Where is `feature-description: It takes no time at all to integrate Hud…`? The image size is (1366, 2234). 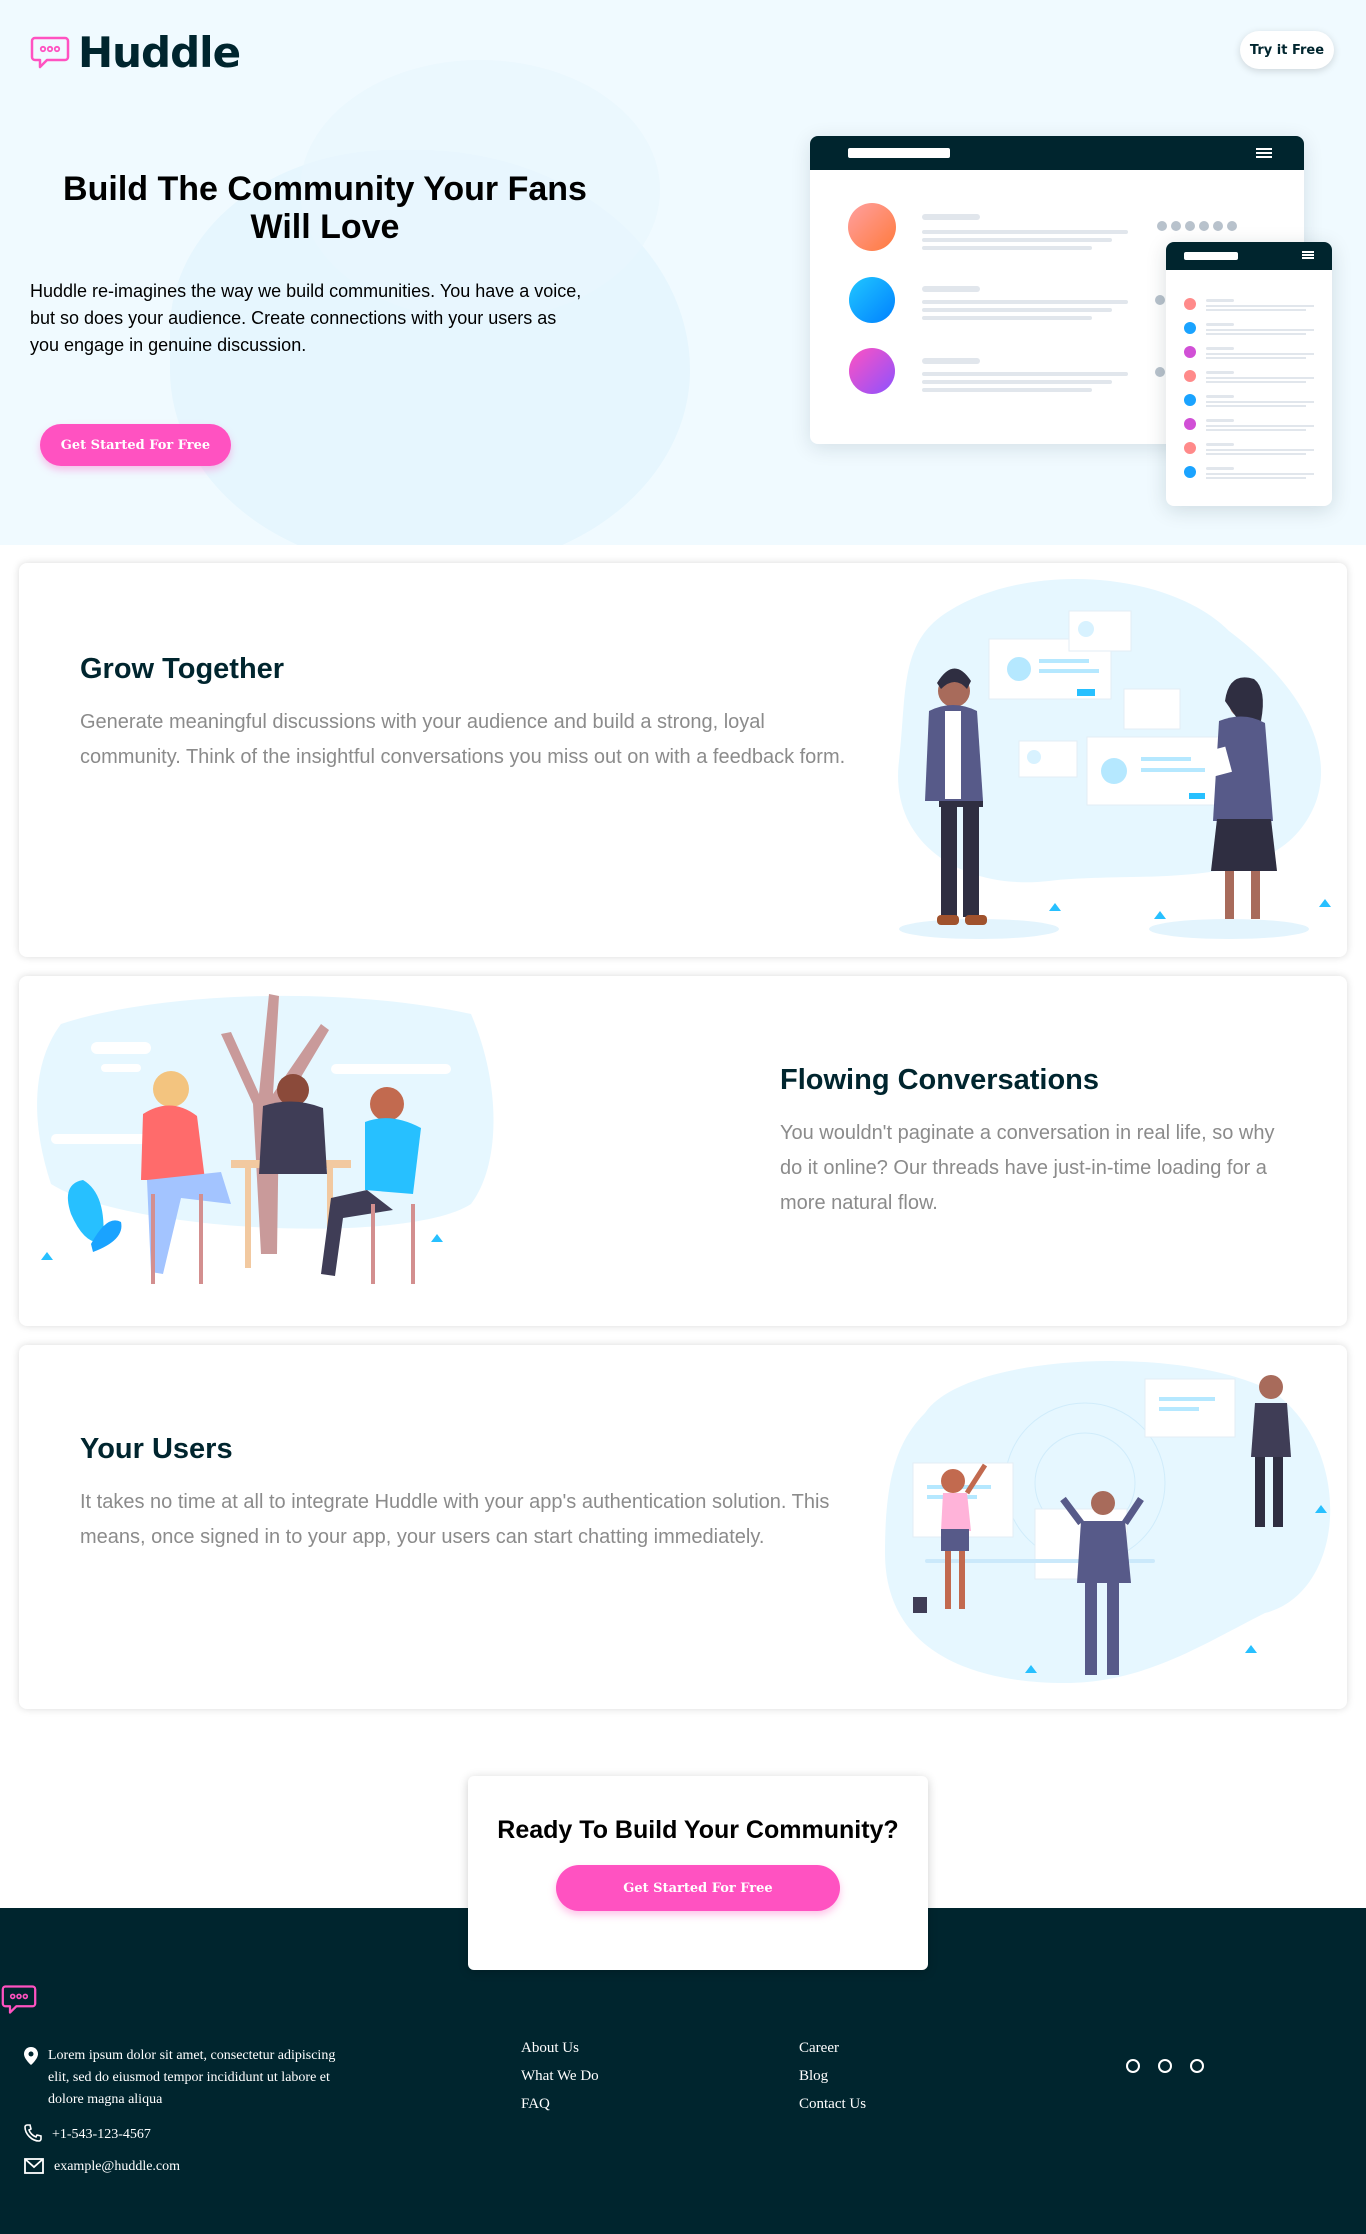 feature-description: It takes no time at all to integrate Hud… is located at coordinates (455, 1519).